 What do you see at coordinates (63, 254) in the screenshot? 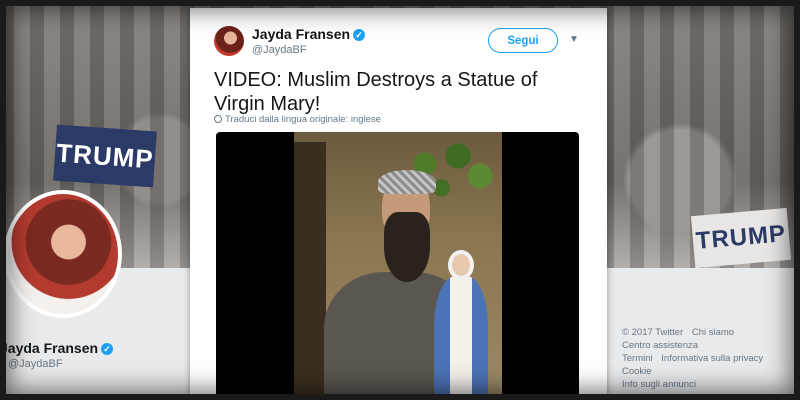
I see `profile-avatar` at bounding box center [63, 254].